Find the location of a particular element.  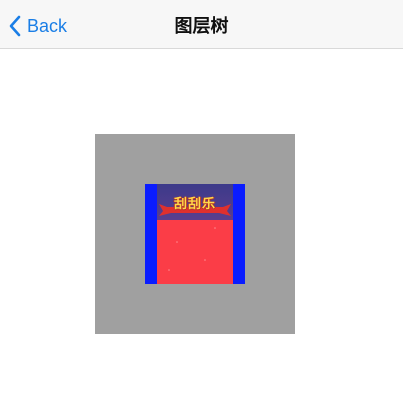

card-body is located at coordinates (195, 252).